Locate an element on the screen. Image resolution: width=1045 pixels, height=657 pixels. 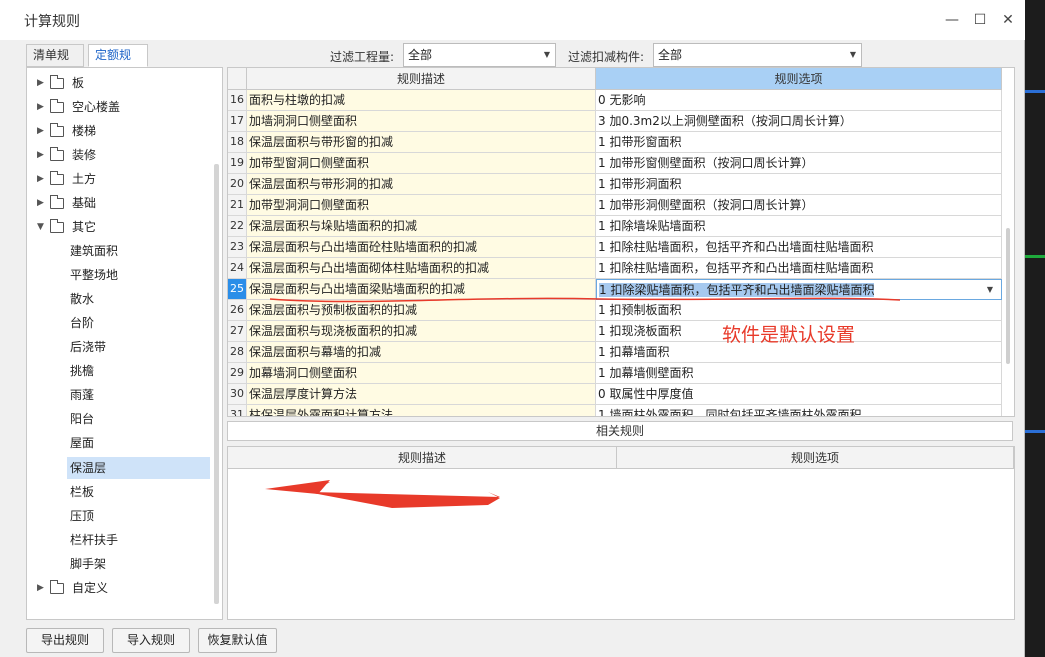
filter-member-label: 过滤扣减构件: is located at coordinates (606, 57).